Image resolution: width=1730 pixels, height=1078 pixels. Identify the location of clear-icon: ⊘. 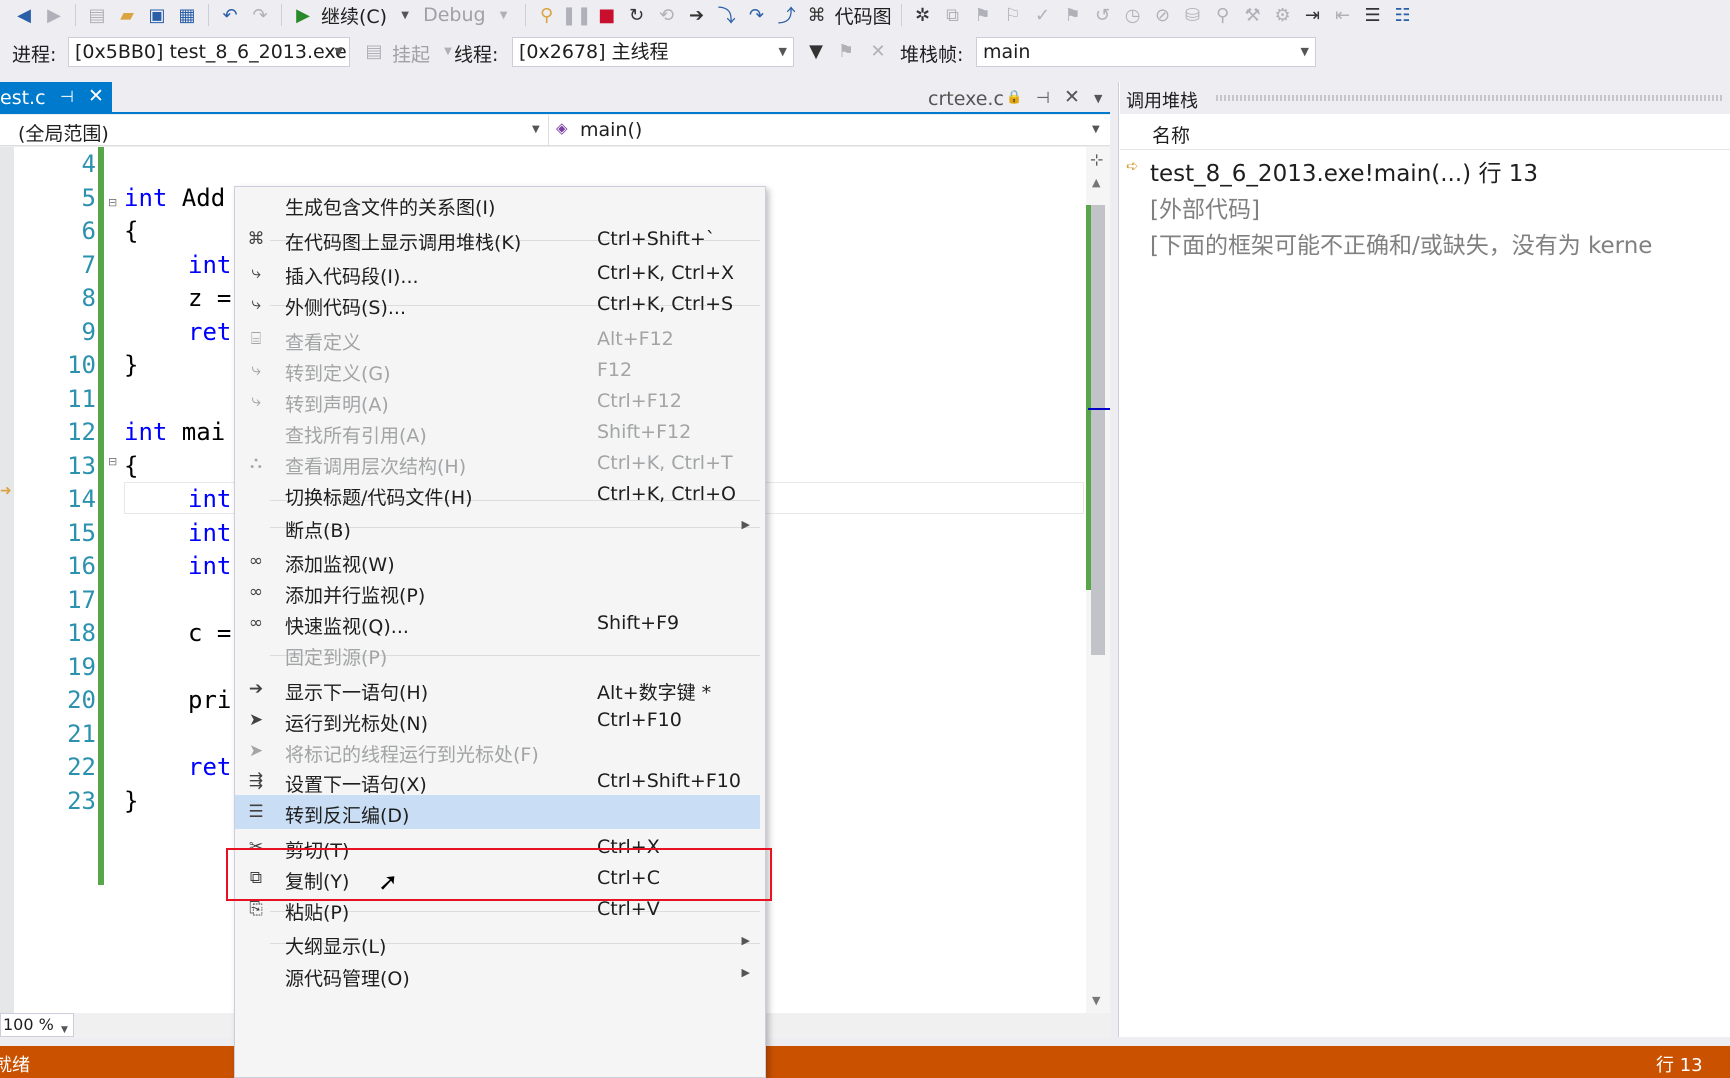
(1163, 15).